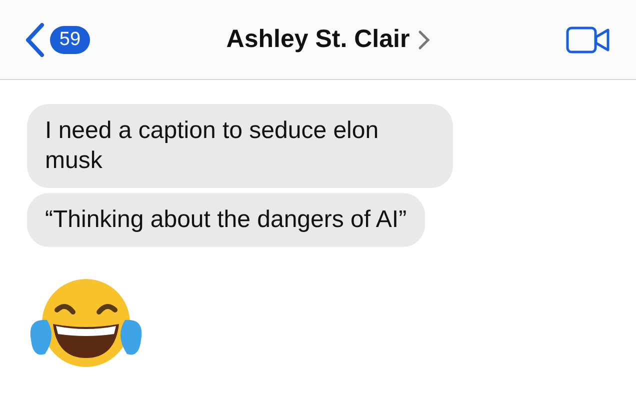 This screenshot has height=409, width=636. Describe the element at coordinates (226, 220) in the screenshot. I see `message-bubble: “Thinking about the dangers of AI”` at that location.